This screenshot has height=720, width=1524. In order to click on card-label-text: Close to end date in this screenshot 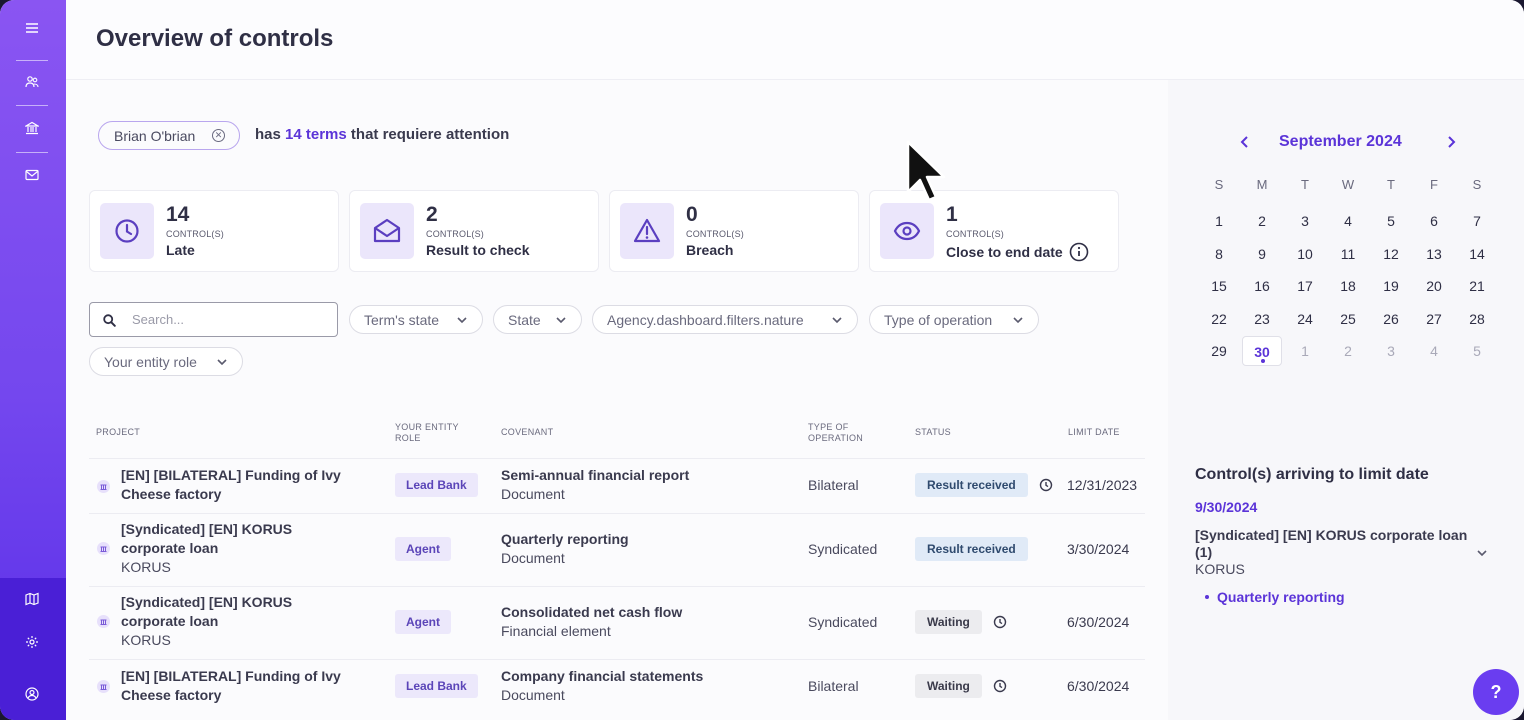, I will do `click(1004, 252)`.